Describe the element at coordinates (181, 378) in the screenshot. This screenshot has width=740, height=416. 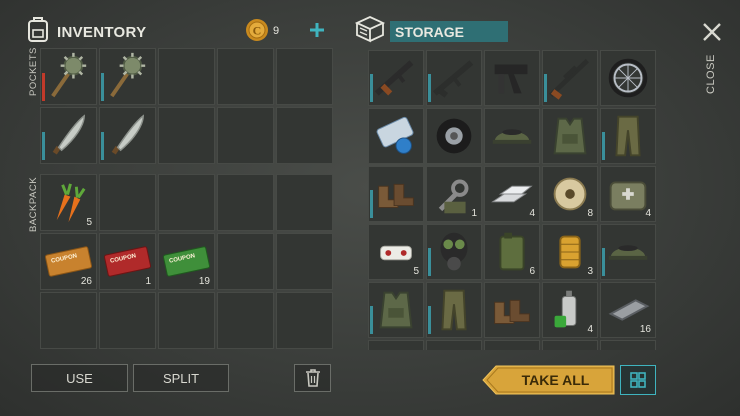
I see `split-button: SPLIT` at that location.